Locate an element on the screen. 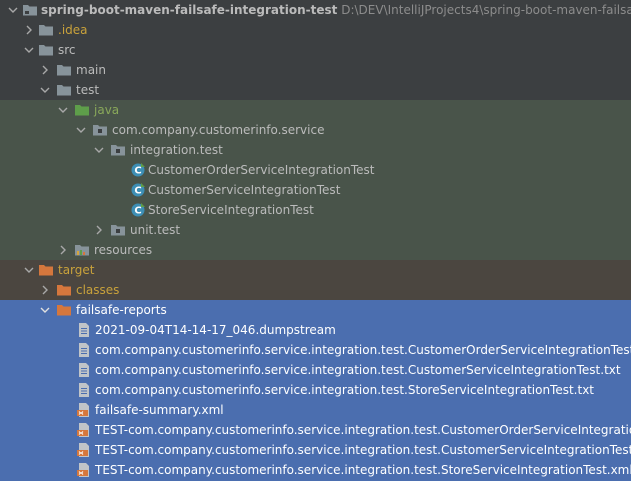 This screenshot has height=481, width=631. folder-label-target: target is located at coordinates (76, 270).